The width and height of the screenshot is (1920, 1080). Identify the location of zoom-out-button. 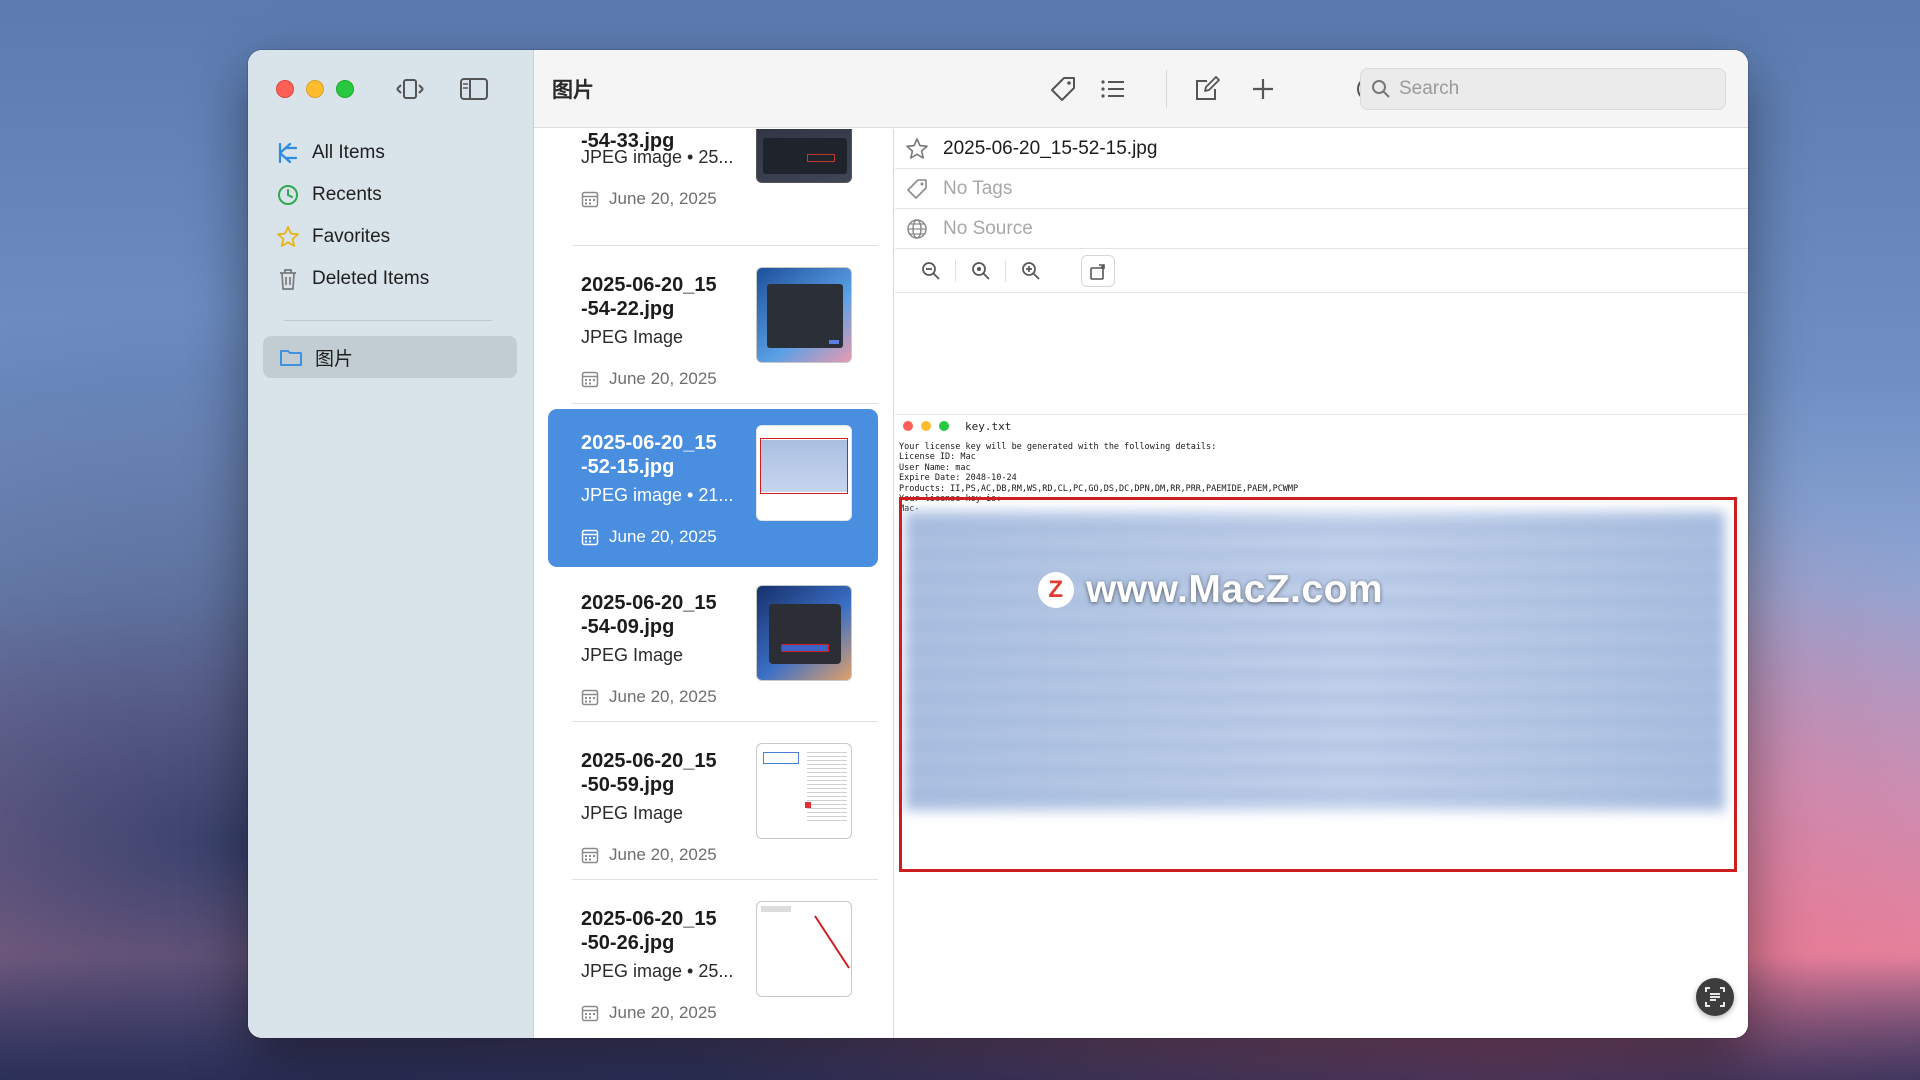
(931, 271).